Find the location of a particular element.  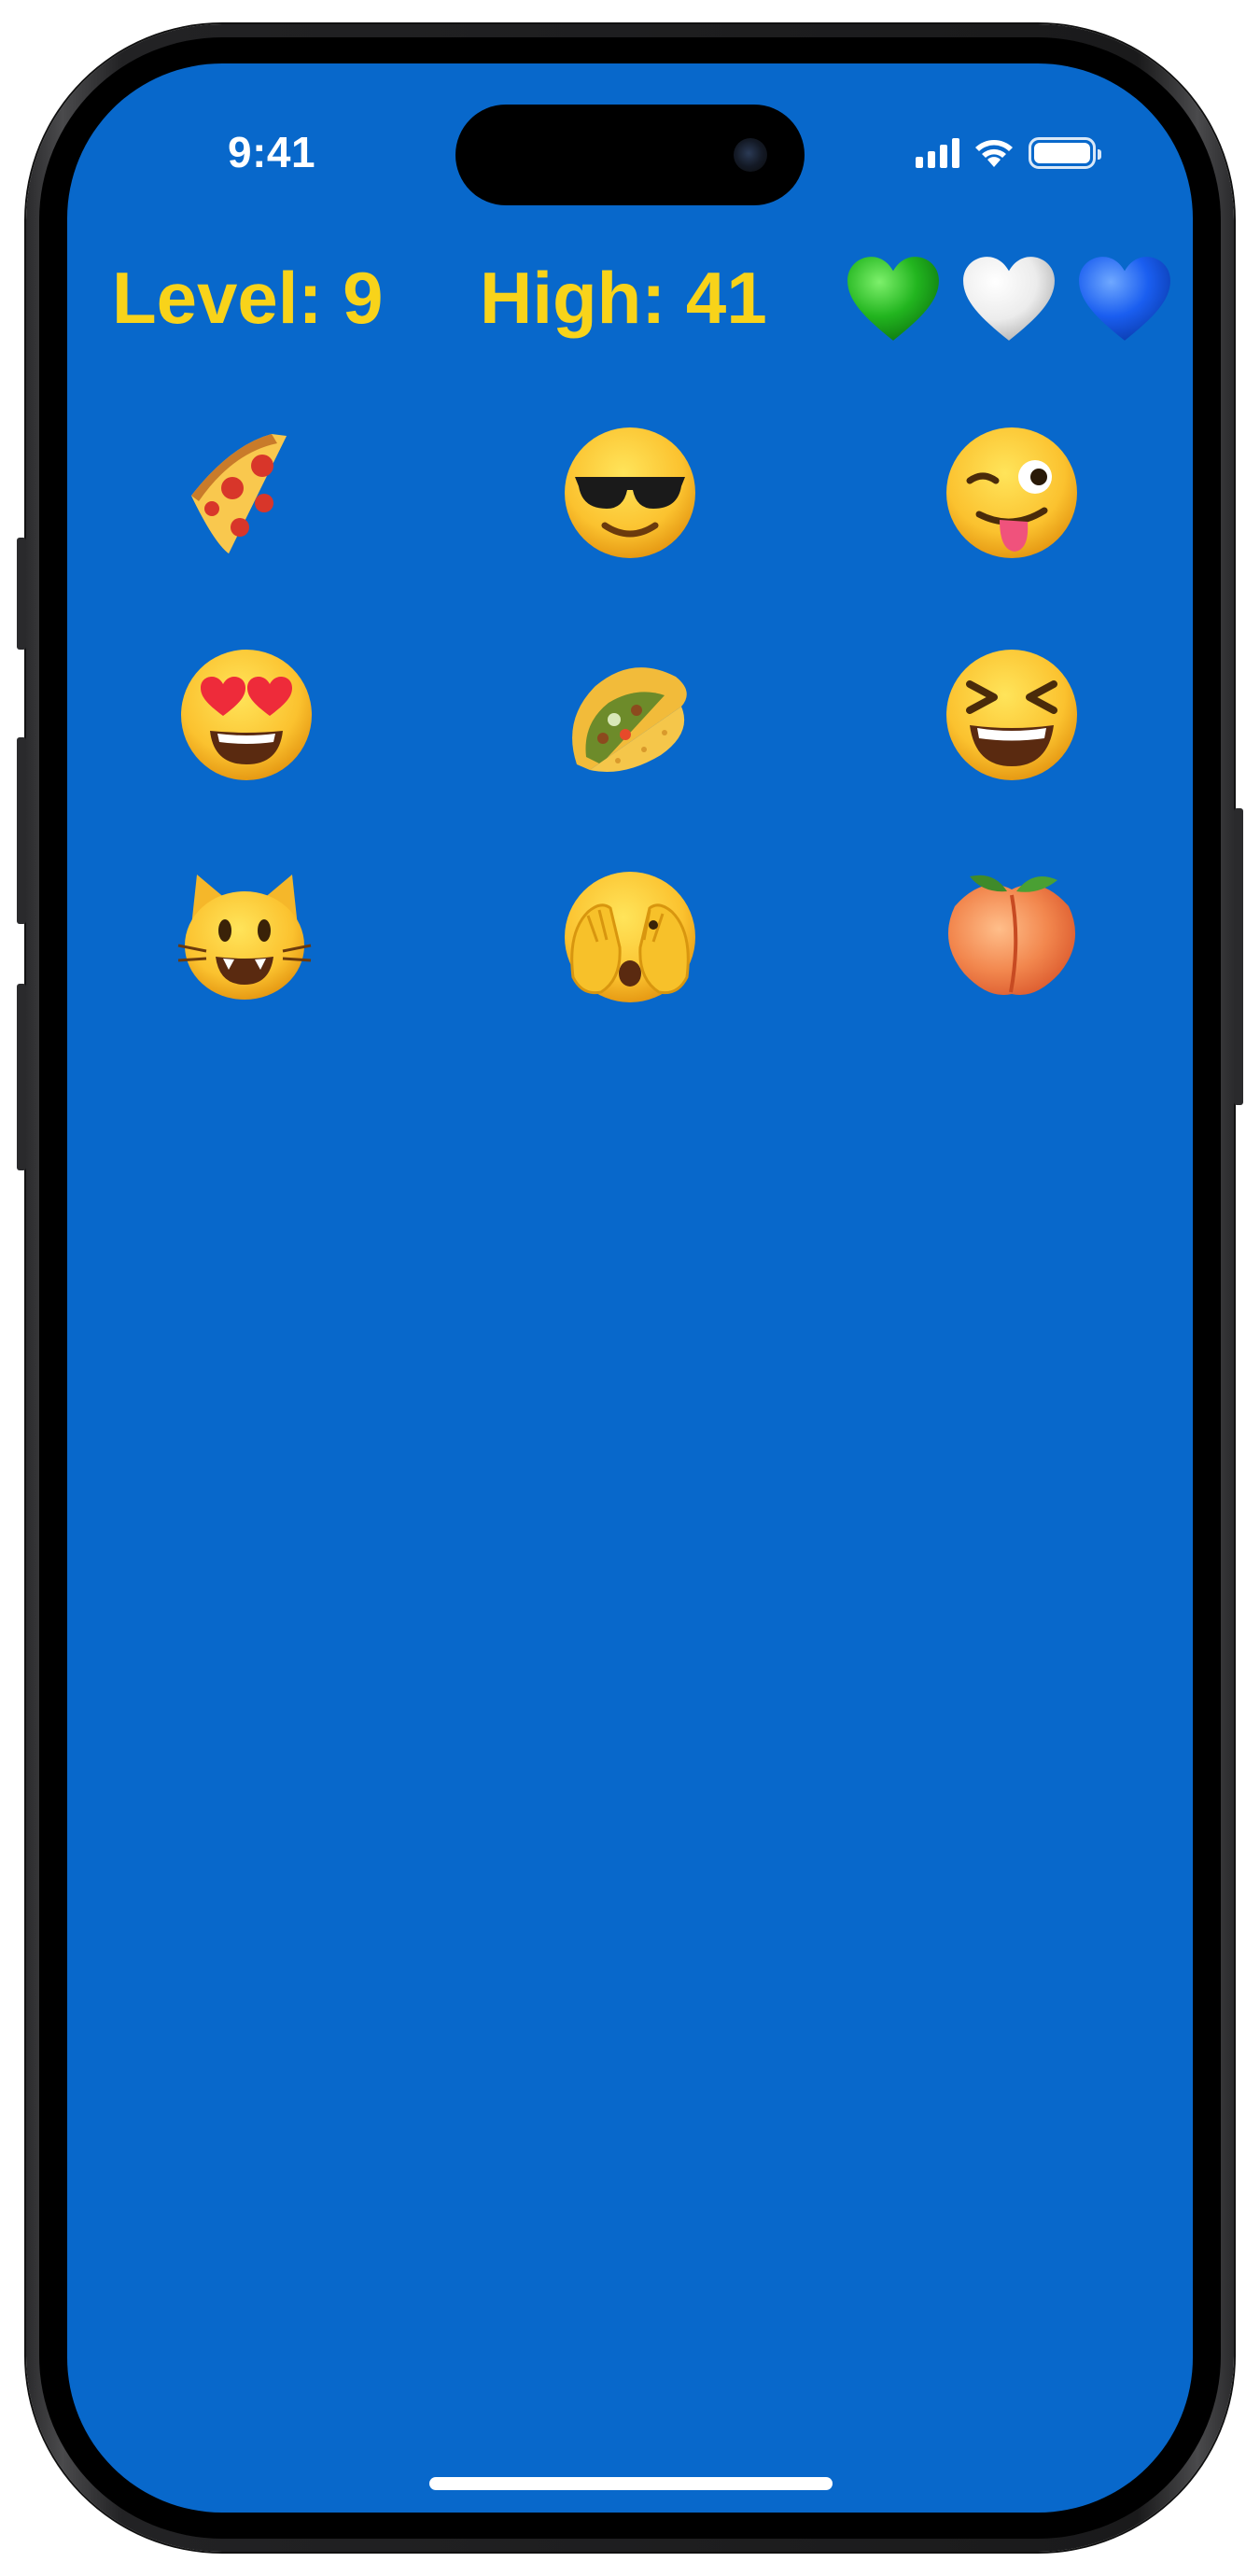

high-score-label: High: 41 is located at coordinates (623, 298).